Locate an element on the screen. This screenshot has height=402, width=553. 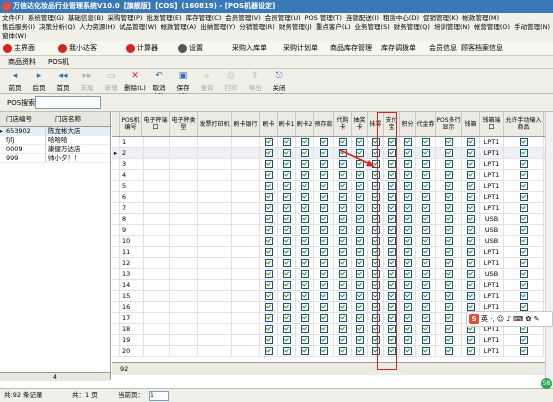
pos-table-row: 4LPT1无 is located at coordinates (328, 175).